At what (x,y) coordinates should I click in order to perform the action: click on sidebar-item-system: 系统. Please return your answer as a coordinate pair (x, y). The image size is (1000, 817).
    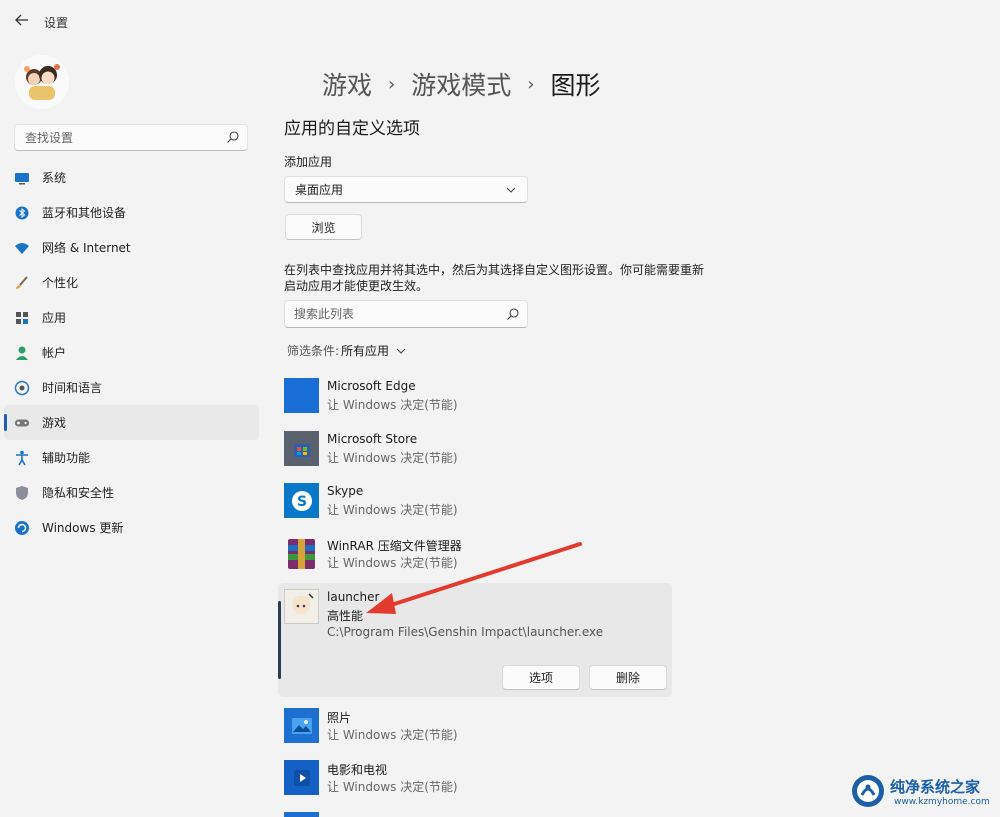
    Looking at the image, I should click on (131, 177).